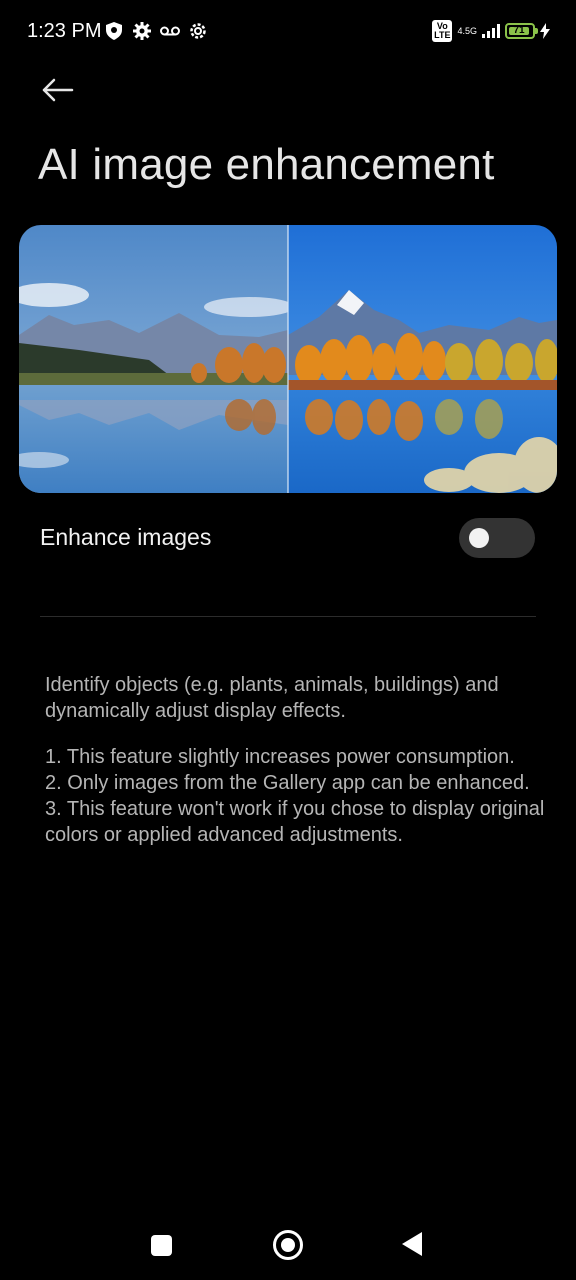 This screenshot has height=1280, width=576. Describe the element at coordinates (467, 31) in the screenshot. I see `network-type: 4.5G` at that location.